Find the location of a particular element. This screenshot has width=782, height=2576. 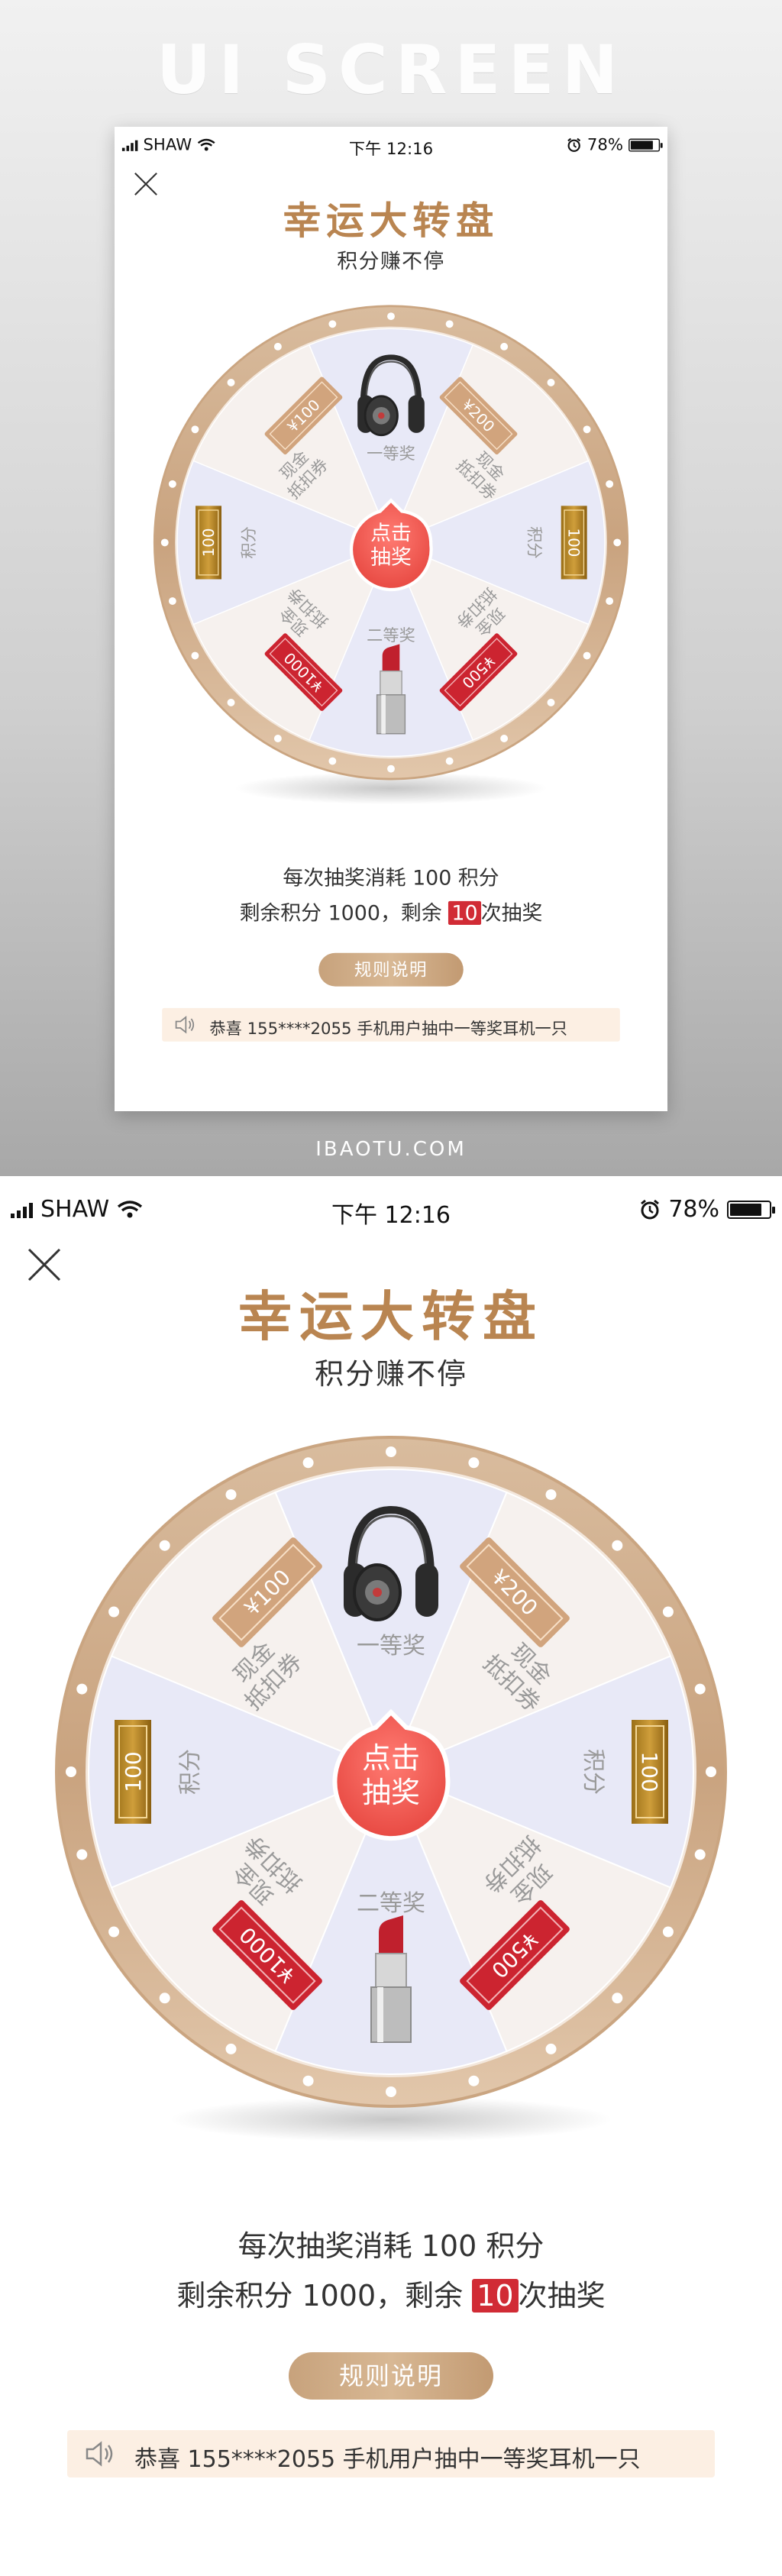

speaker-icon is located at coordinates (185, 1025).